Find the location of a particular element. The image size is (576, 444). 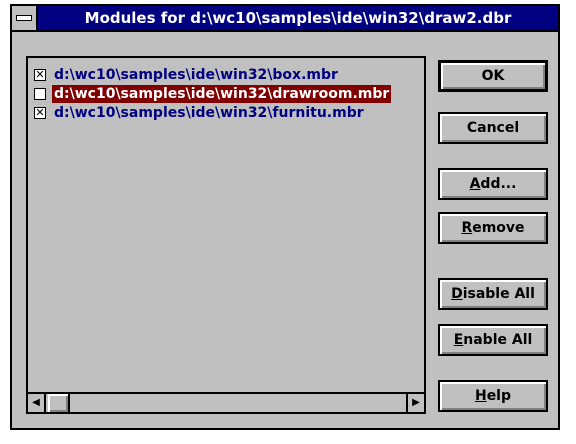

module-path: d:\wc10\samples\ide\win32\box.mbr is located at coordinates (196, 75).